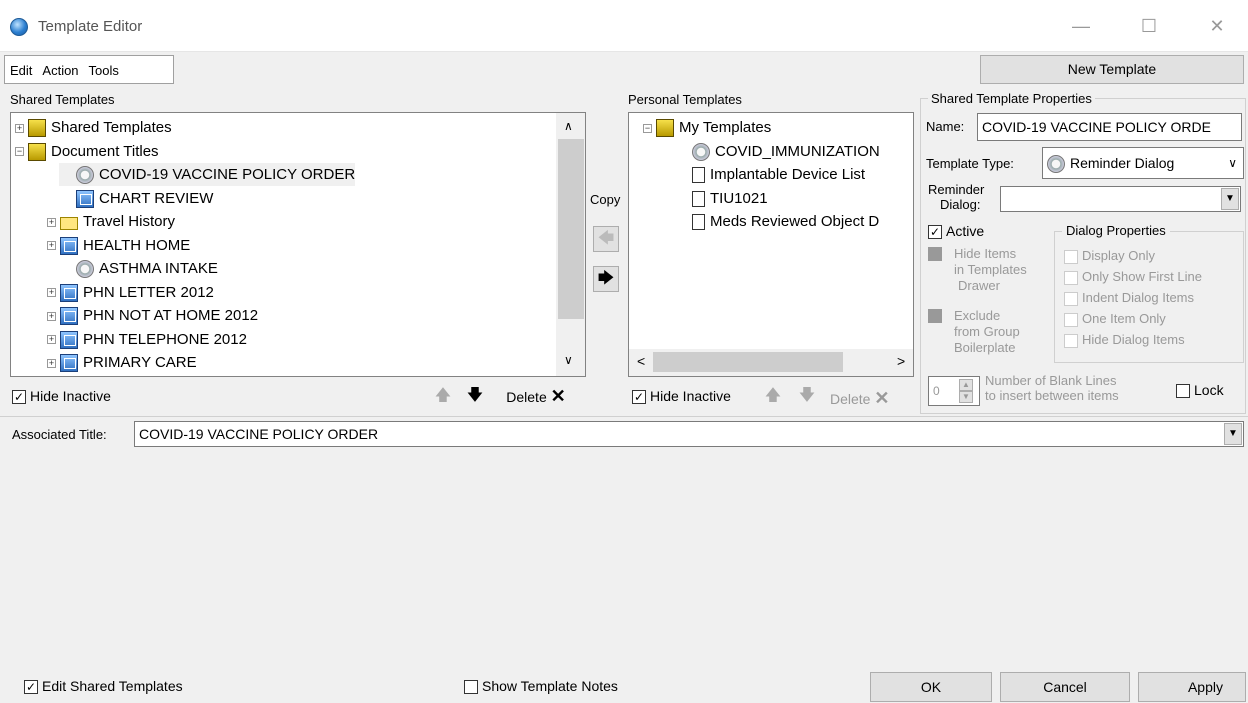 The height and width of the screenshot is (703, 1248). Describe the element at coordinates (1200, 390) in the screenshot. I see `lock-checkbox: Lock` at that location.